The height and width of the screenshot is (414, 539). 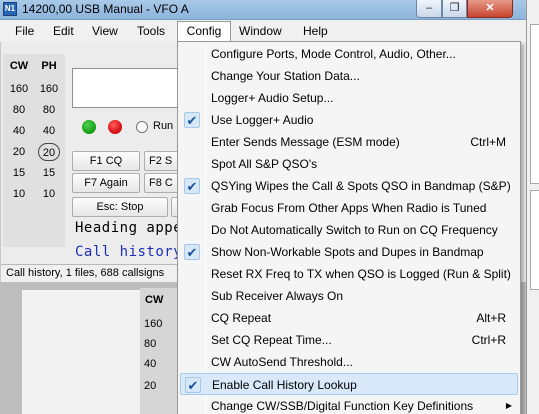 What do you see at coordinates (49, 110) in the screenshot?
I see `band-button-ph-80: 80` at bounding box center [49, 110].